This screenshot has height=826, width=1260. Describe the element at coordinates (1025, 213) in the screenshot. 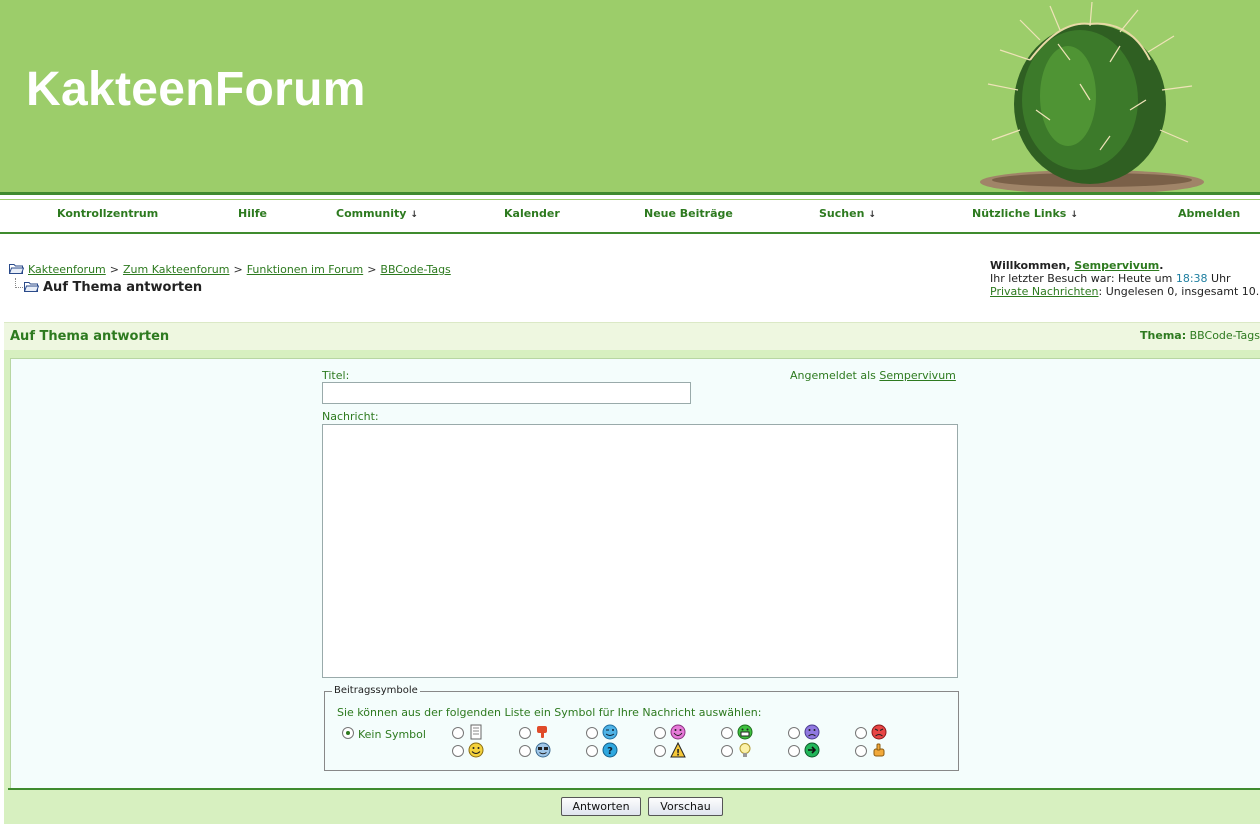

I see `nav-useful-links: Nützliche Links ↓` at that location.